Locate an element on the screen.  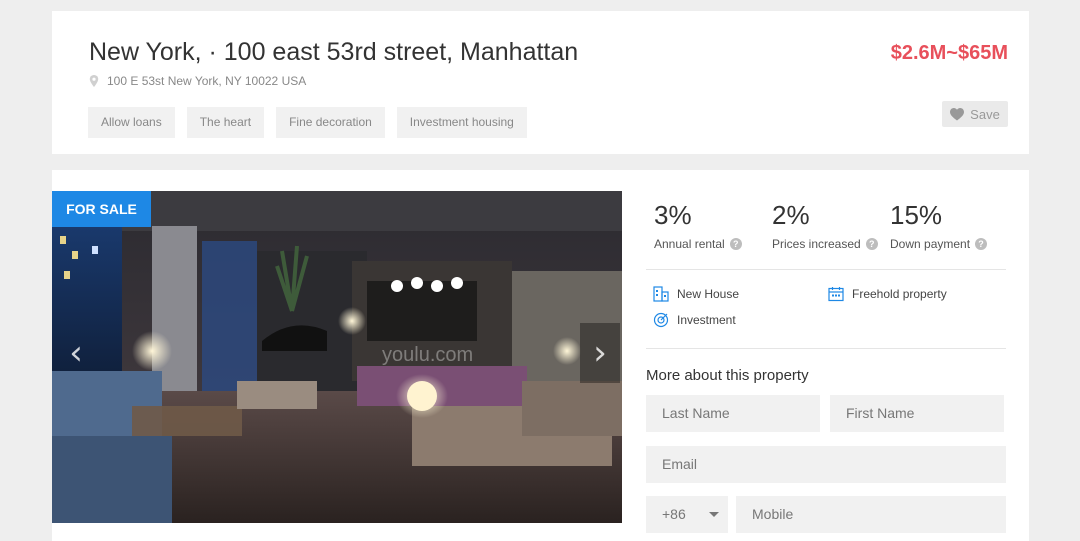
stat-value: 15% is located at coordinates (916, 215).